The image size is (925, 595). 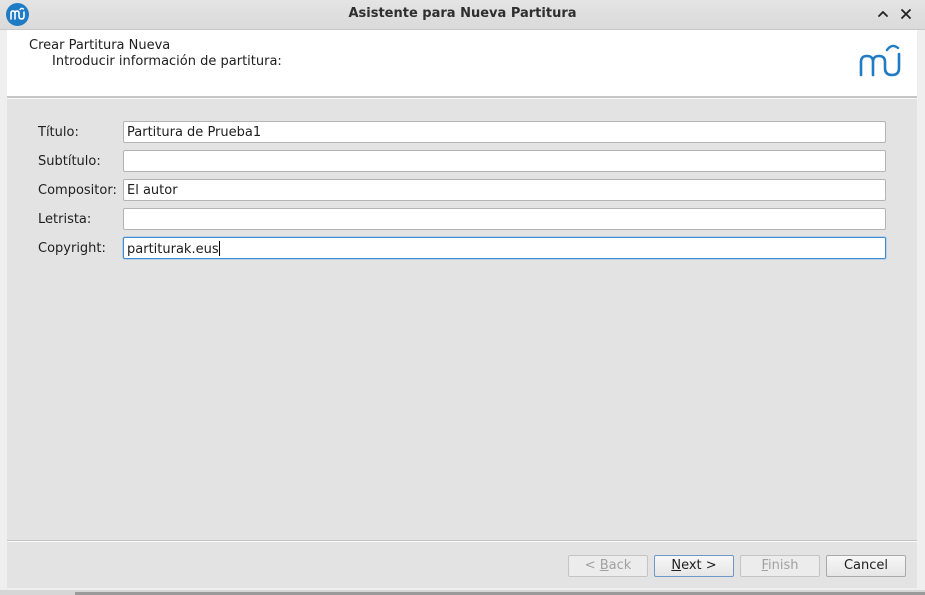 I want to click on cancel-button: Cancel, so click(x=866, y=566).